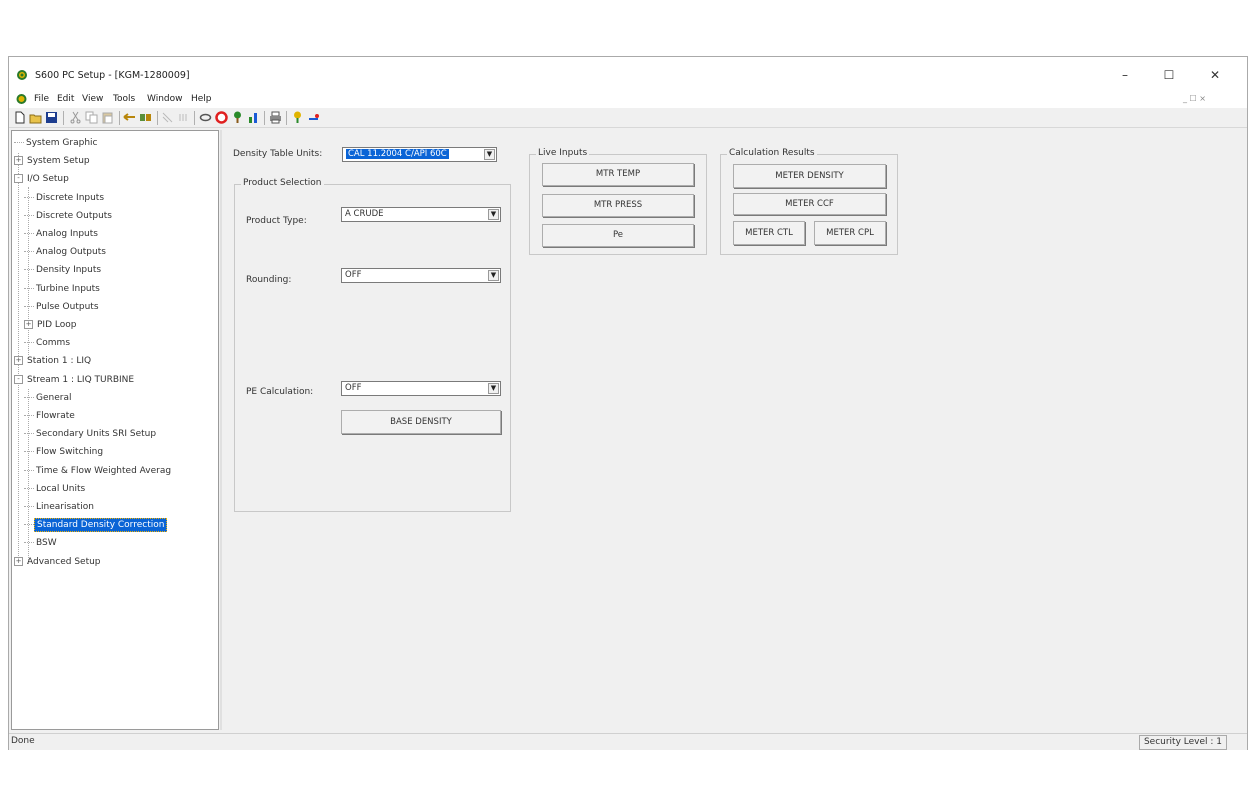 This screenshot has width=1257, height=786. Describe the element at coordinates (183, 117) in the screenshot. I see `disconnect-icon` at that location.